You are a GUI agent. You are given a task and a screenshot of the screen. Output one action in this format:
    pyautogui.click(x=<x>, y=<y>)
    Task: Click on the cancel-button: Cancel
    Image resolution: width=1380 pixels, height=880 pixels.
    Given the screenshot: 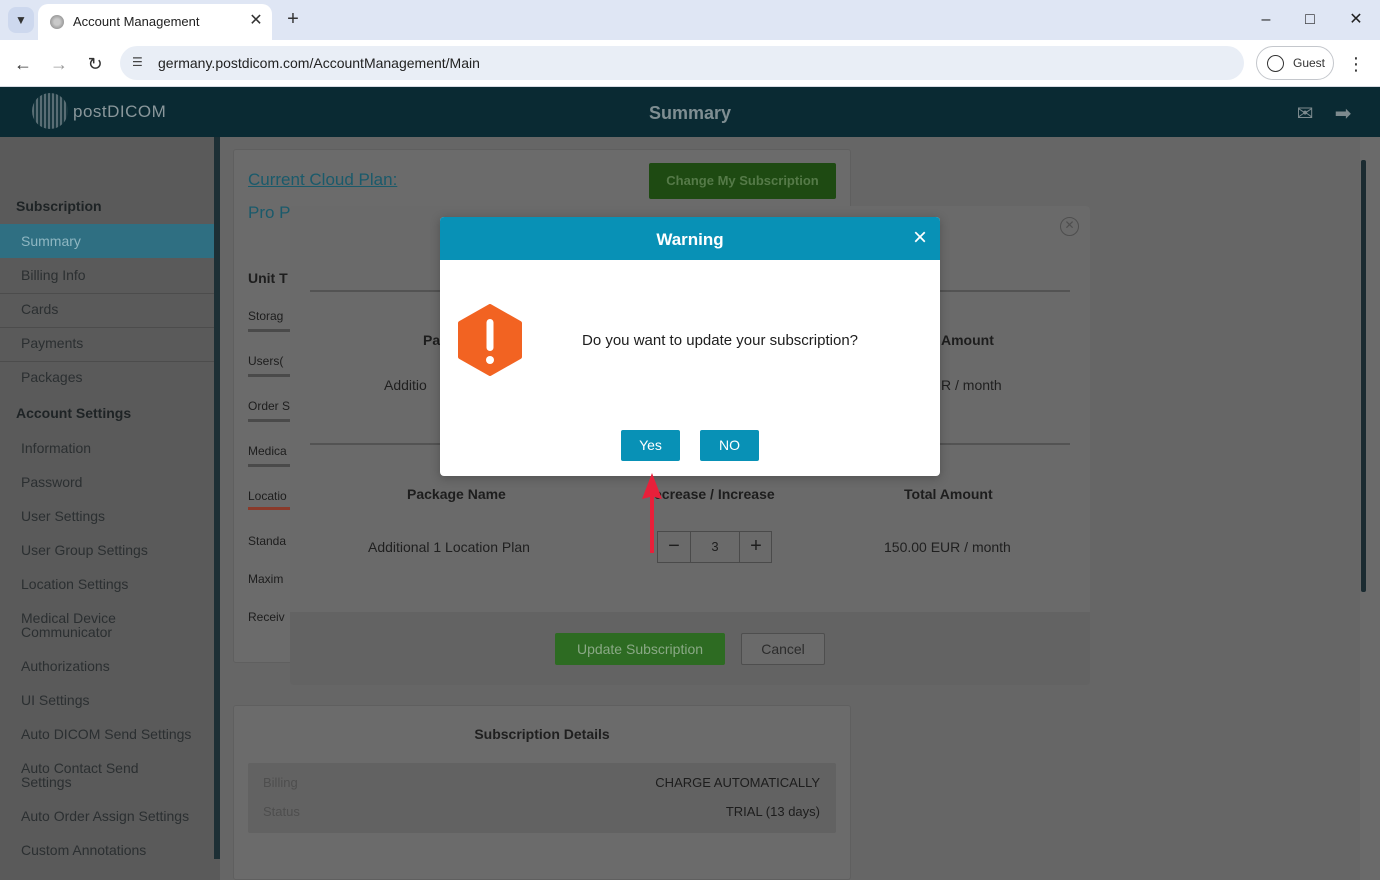 What is the action you would take?
    pyautogui.click(x=783, y=649)
    